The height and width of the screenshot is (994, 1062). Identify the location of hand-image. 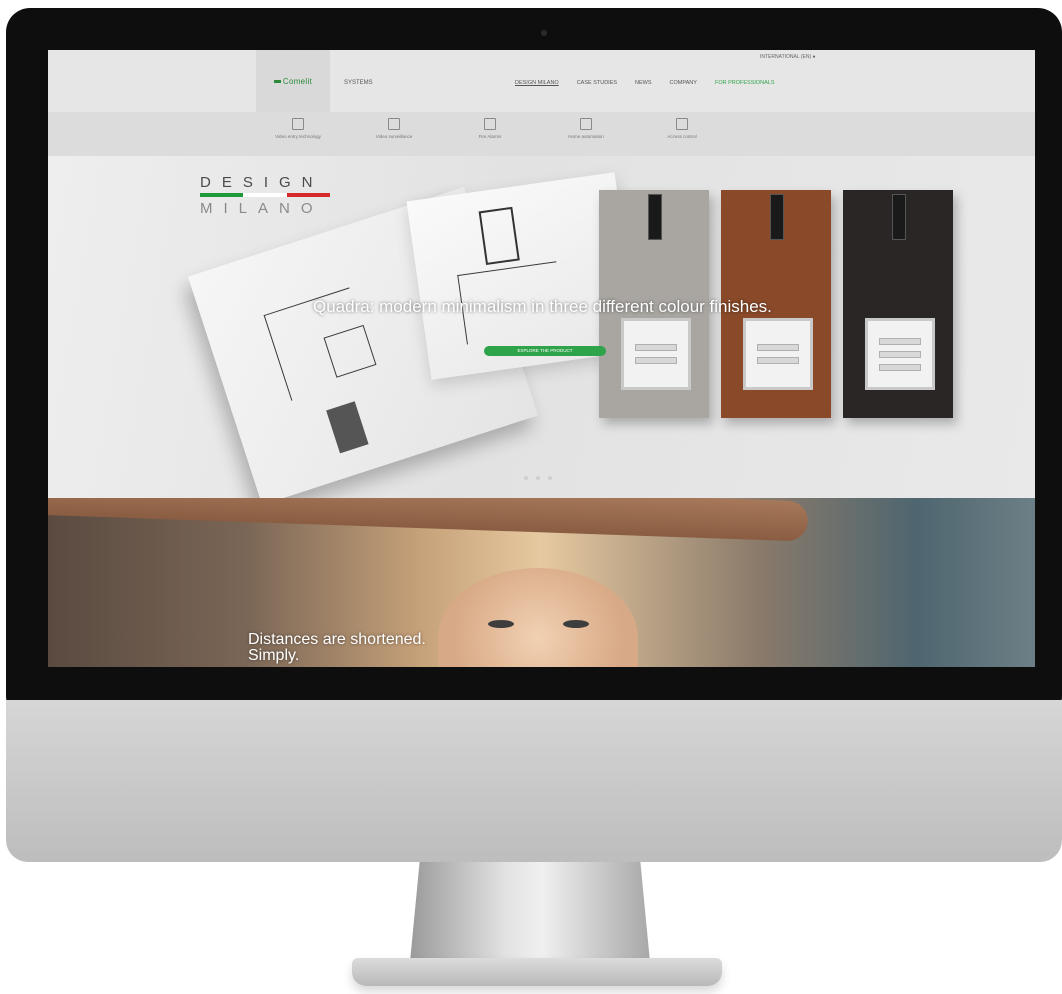
(428, 520).